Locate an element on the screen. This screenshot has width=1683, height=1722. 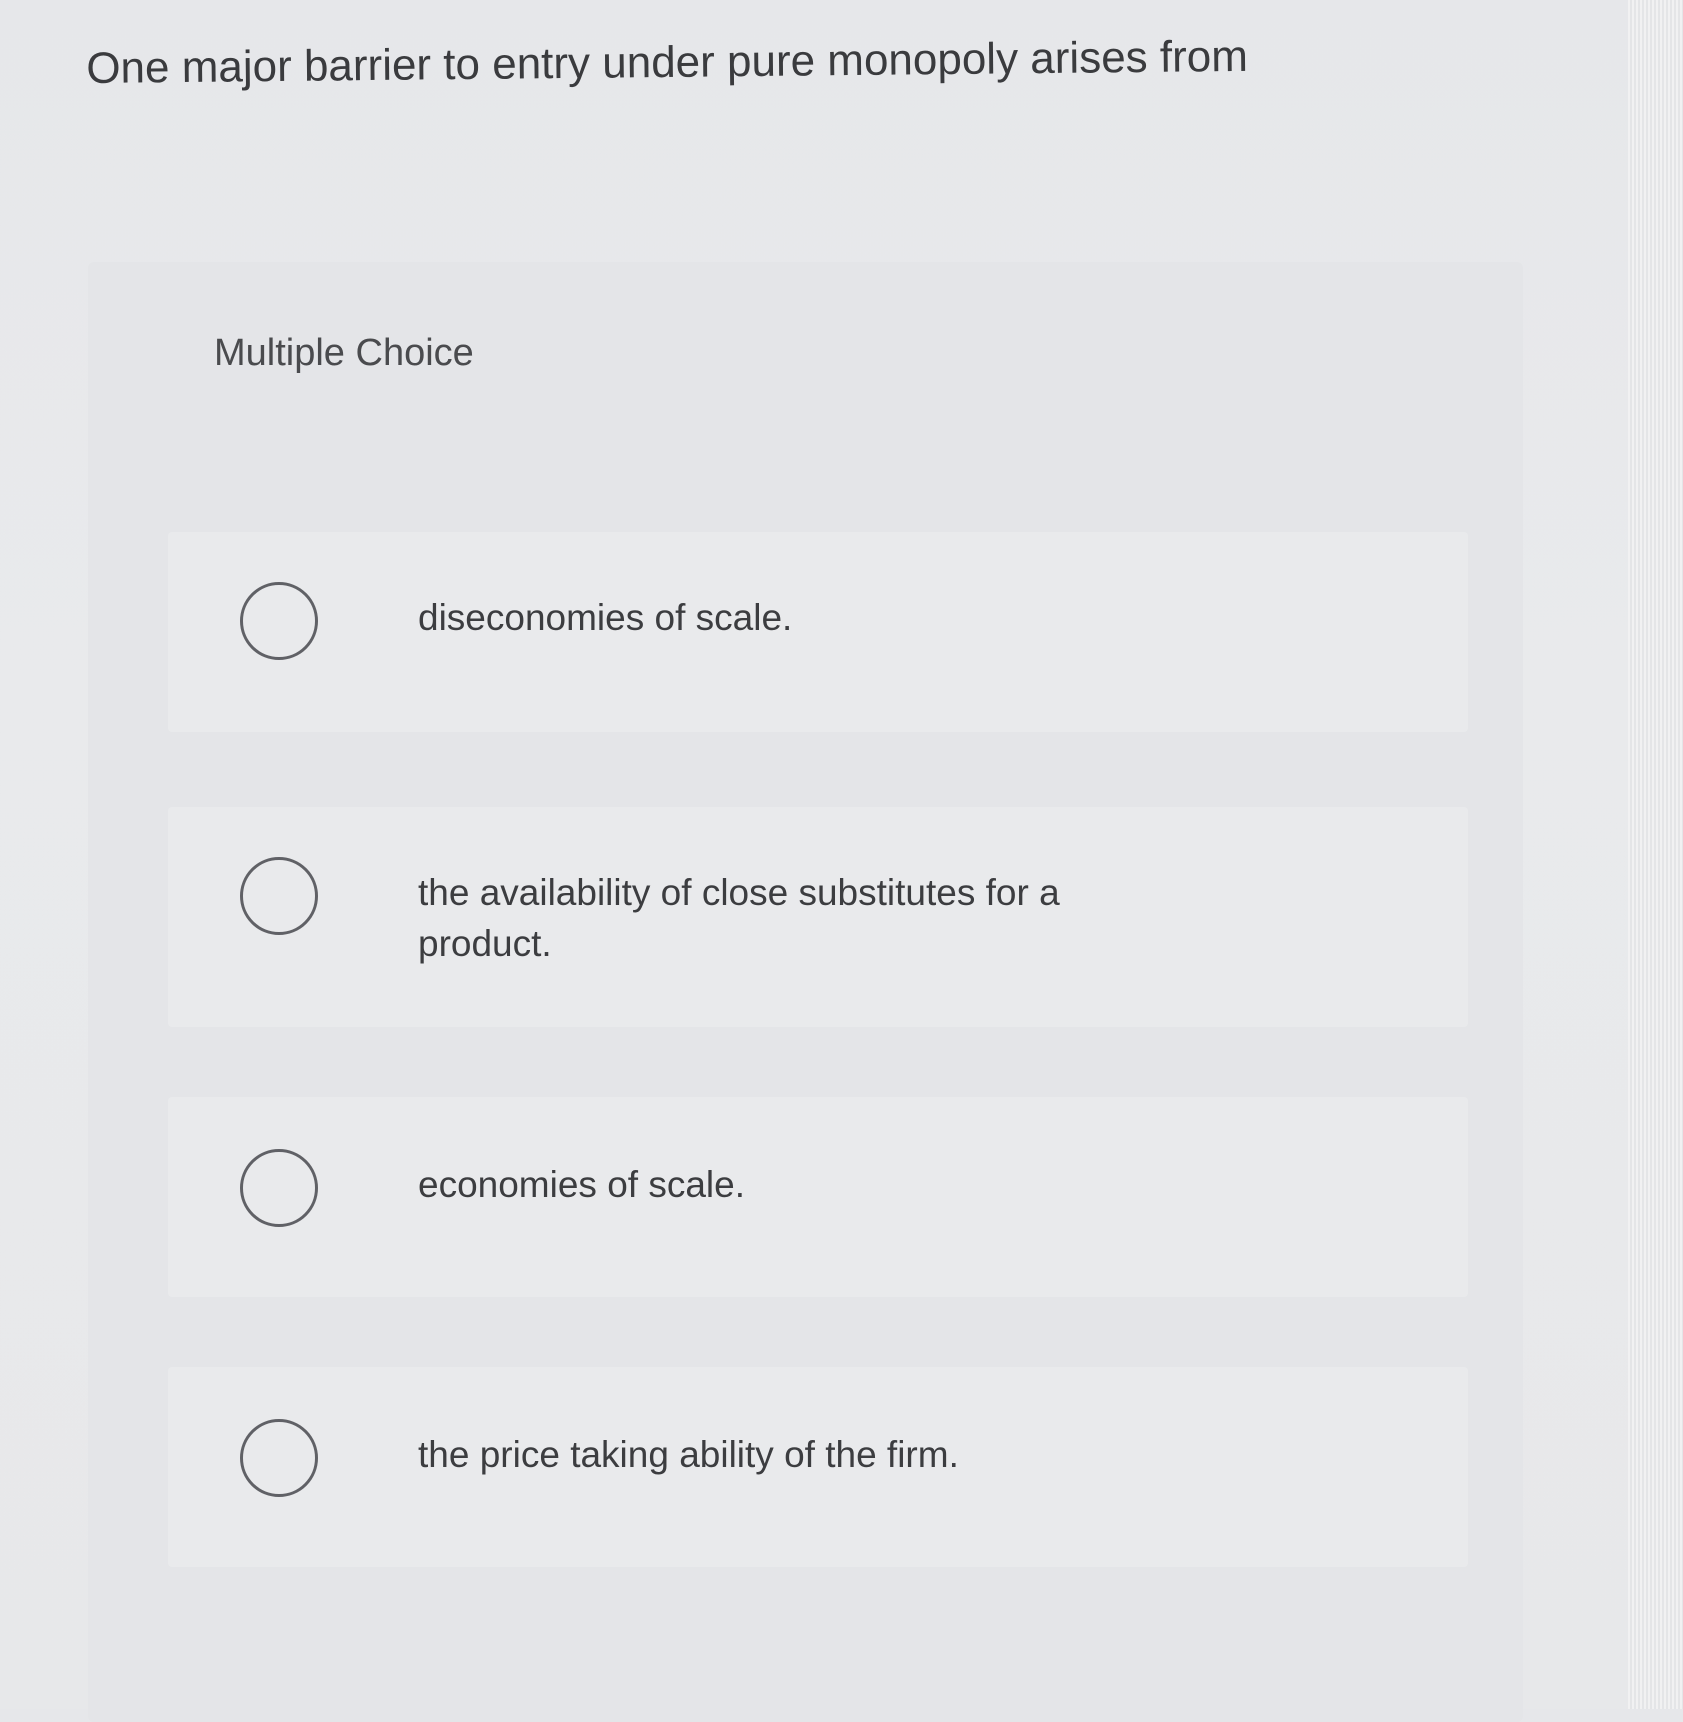
answer-option-text: economies of scale. is located at coordinates (582, 1184).